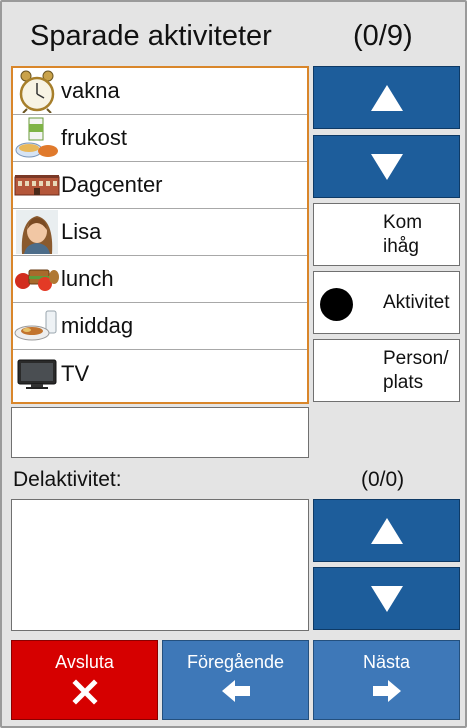 The width and height of the screenshot is (467, 728). I want to click on list-item: frukost, so click(160, 138).